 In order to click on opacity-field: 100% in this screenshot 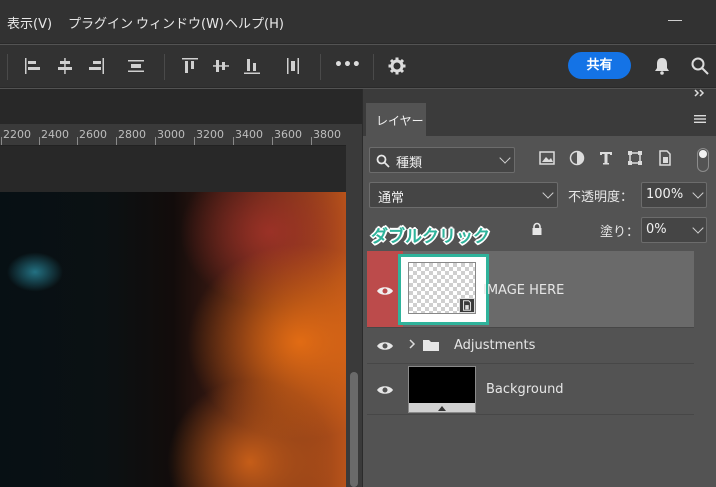, I will do `click(674, 195)`.